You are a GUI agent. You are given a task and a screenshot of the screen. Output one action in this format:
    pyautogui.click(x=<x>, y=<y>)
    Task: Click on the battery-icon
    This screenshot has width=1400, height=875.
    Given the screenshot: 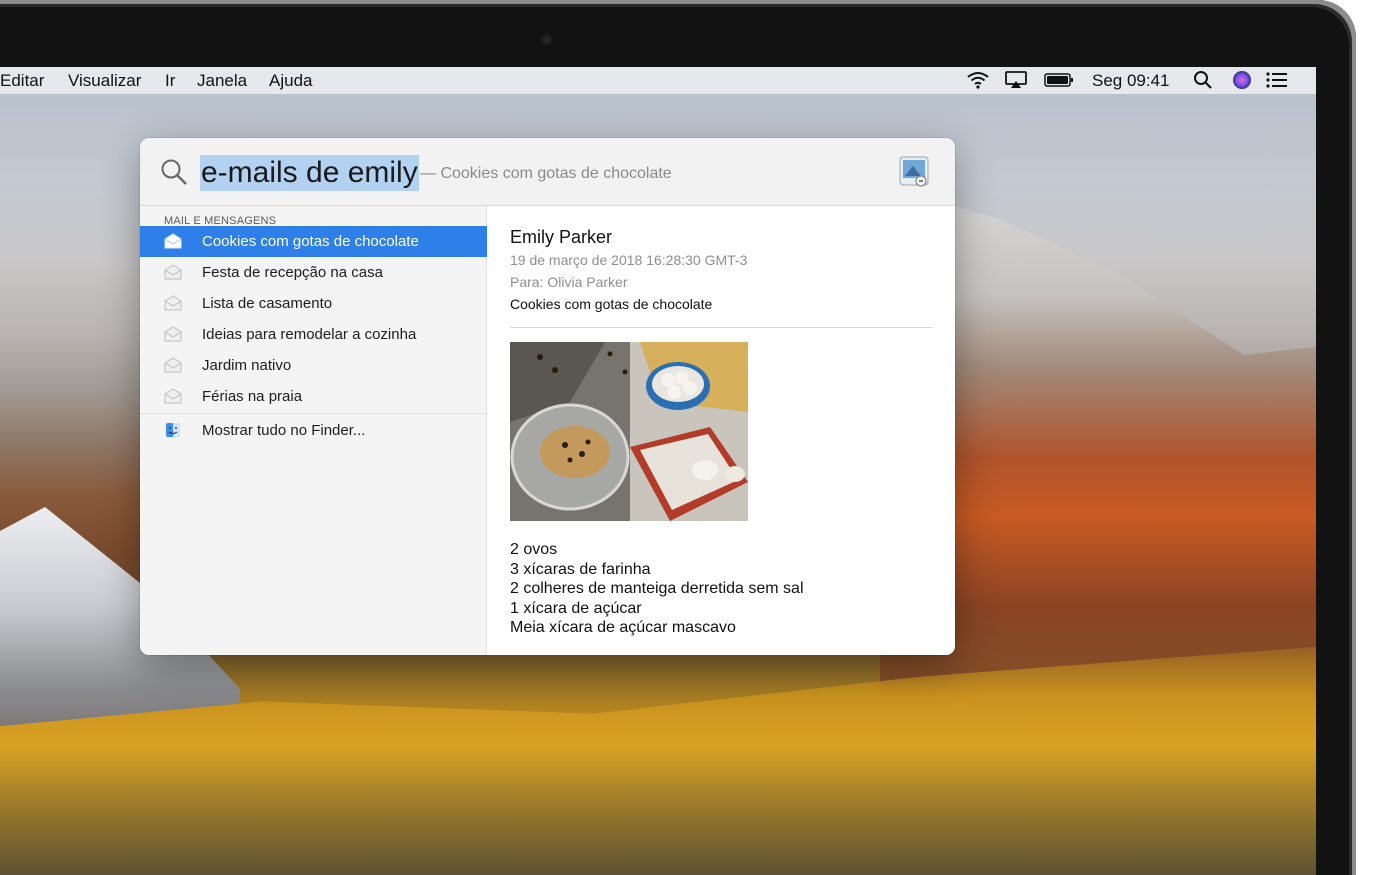 What is the action you would take?
    pyautogui.click(x=1059, y=80)
    